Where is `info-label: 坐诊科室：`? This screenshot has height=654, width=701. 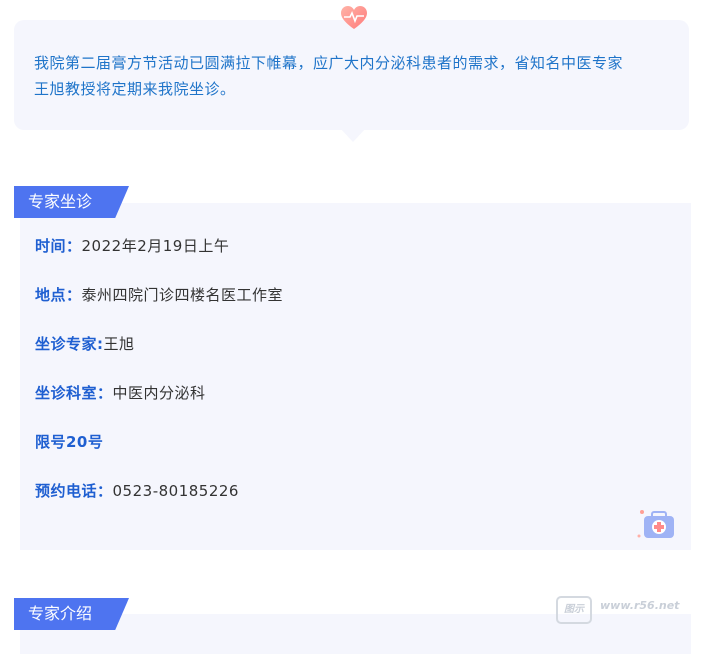
info-label: 坐诊科室： is located at coordinates (74, 393).